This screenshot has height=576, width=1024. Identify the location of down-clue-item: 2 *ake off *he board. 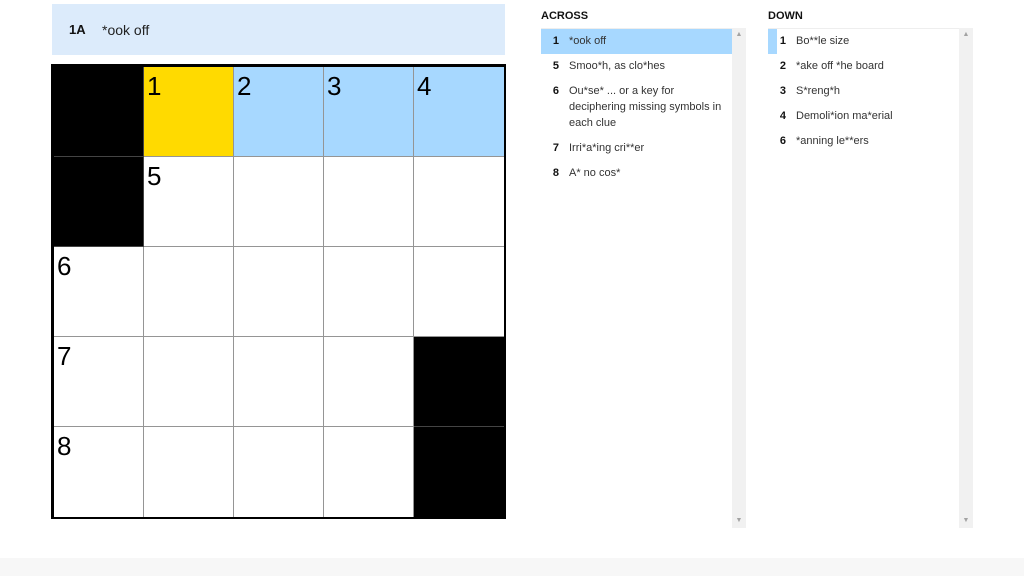
(863, 66).